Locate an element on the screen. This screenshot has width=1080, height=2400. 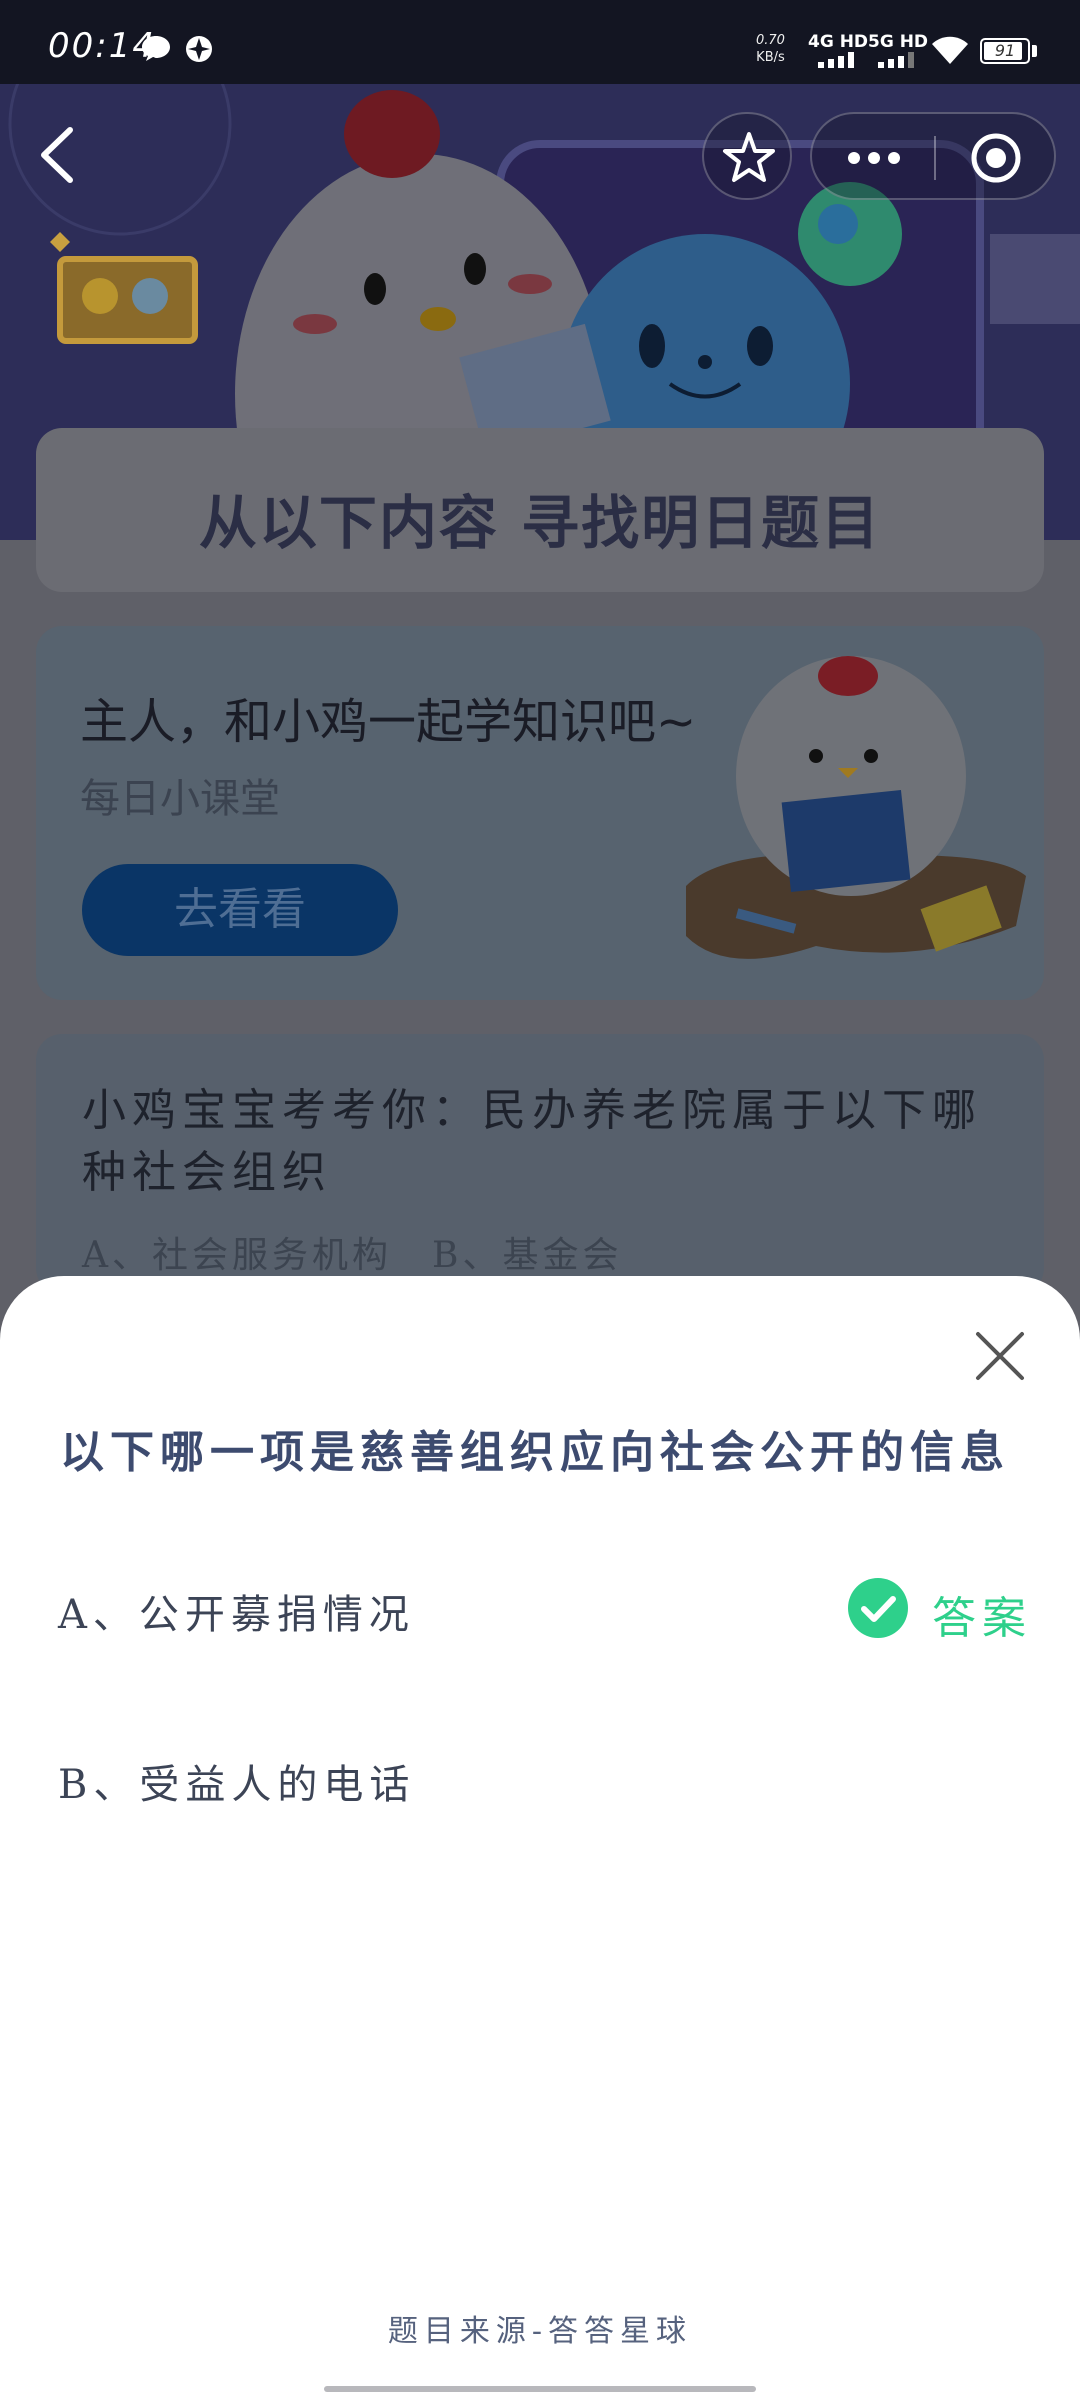
option-b-label: B、受益人的电话 is located at coordinates (237, 1785).